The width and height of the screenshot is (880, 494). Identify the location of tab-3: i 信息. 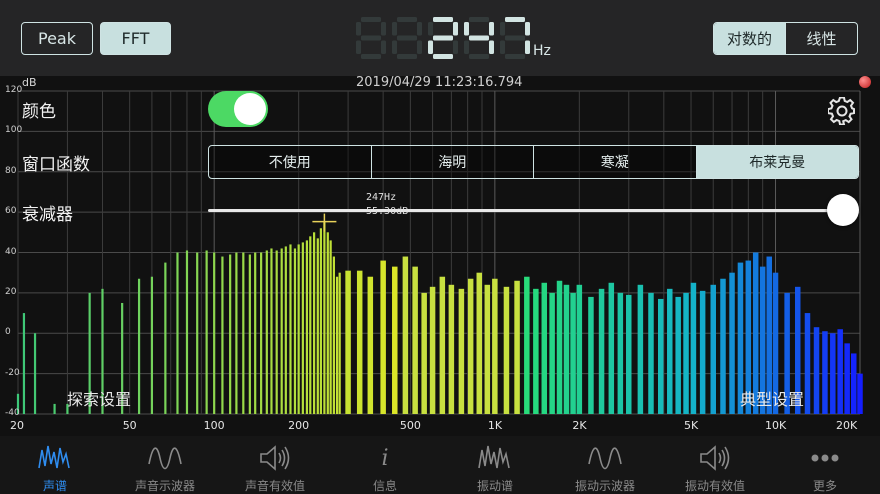
(385, 465).